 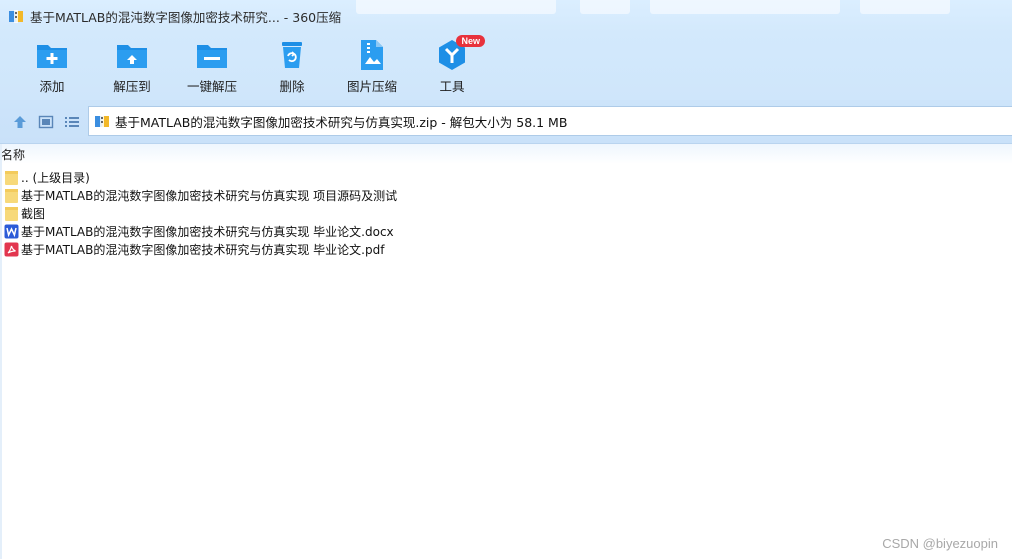 I want to click on list-item-name: 基于MATLAB的混沌数字图像加密技术研究与仿真实现 毕业论文.pdf, so click(x=203, y=249).